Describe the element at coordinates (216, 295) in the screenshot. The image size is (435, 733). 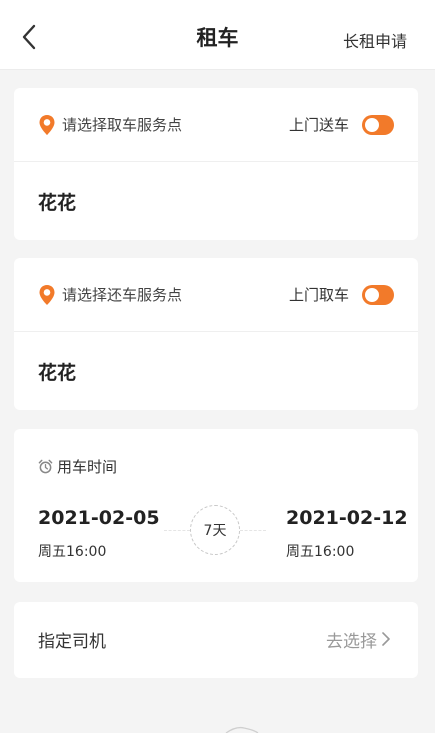
I see `return-point-row: 请选择还车服务点 上门取车` at that location.